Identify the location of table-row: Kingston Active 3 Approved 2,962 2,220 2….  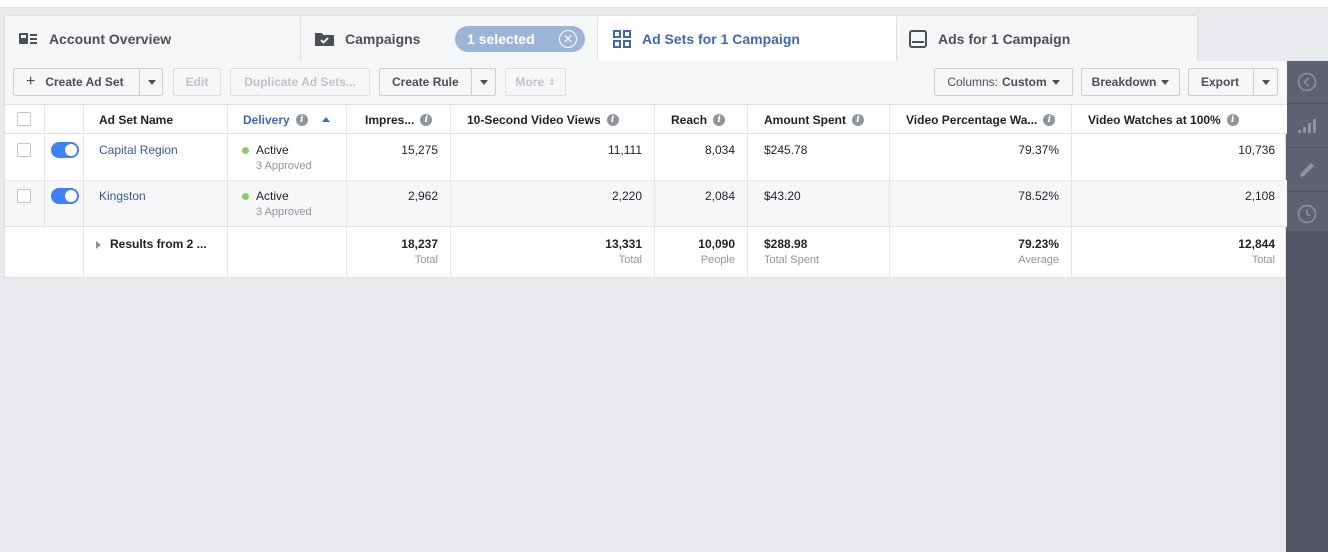
(646, 204).